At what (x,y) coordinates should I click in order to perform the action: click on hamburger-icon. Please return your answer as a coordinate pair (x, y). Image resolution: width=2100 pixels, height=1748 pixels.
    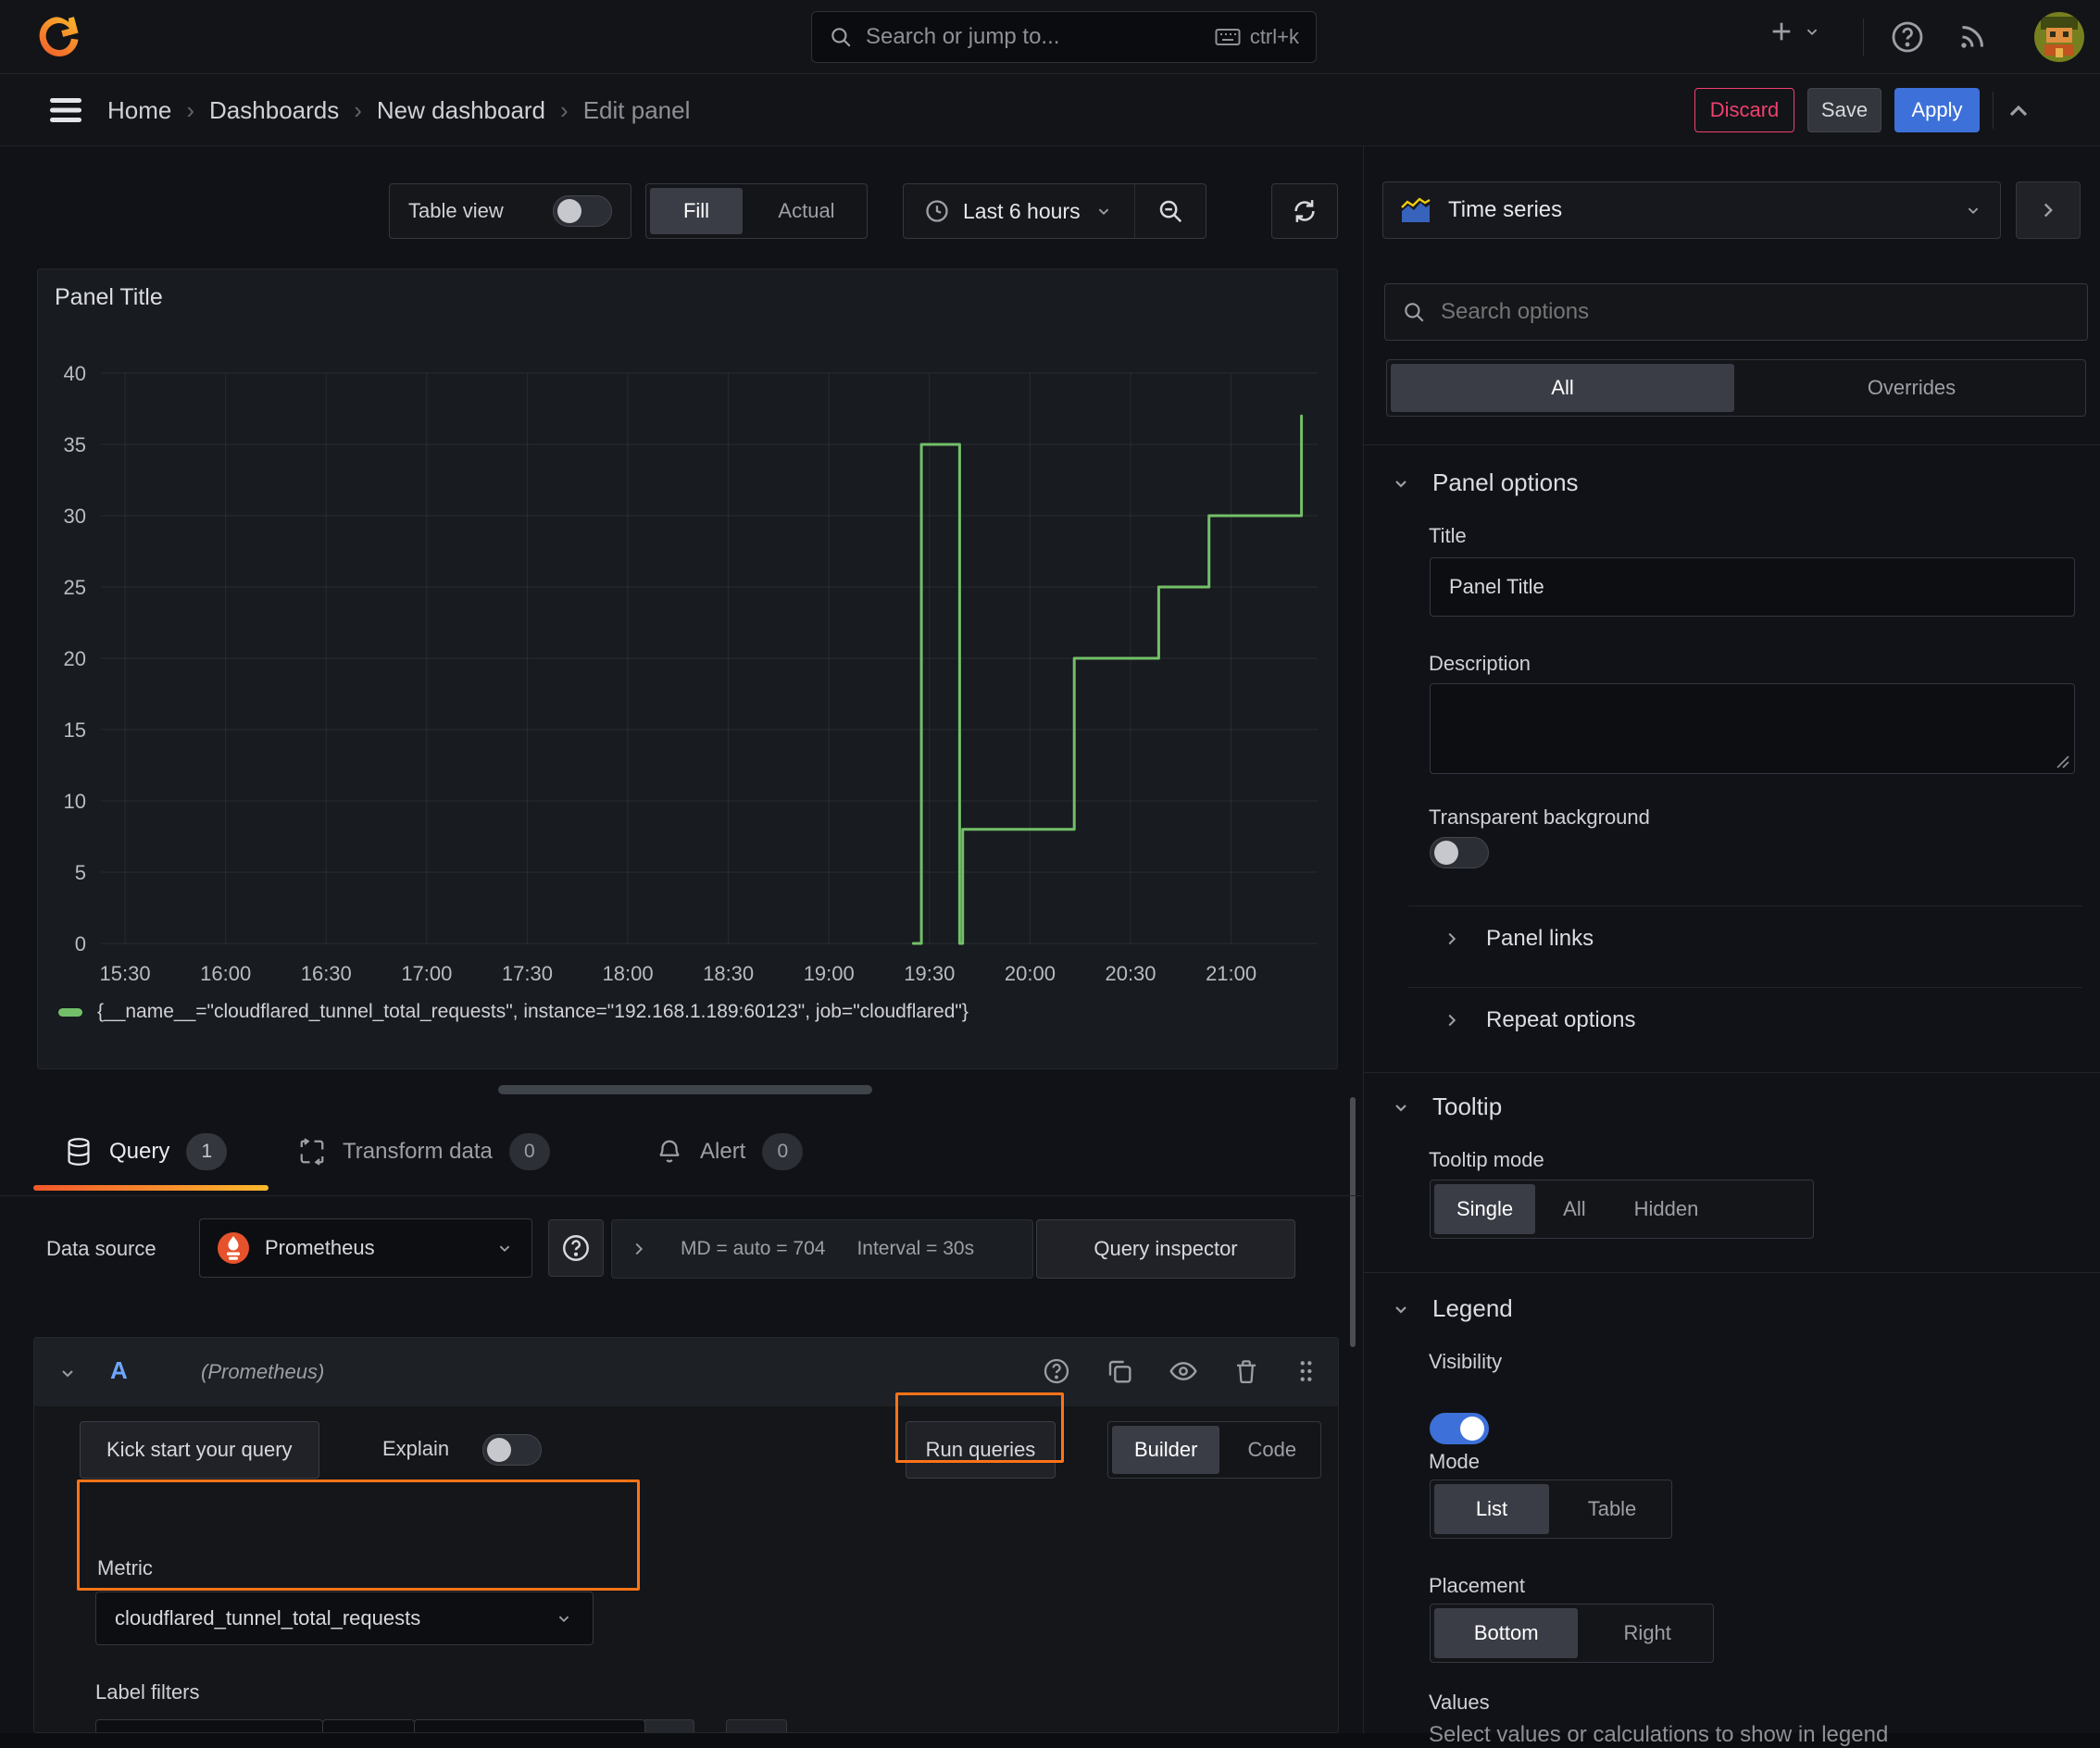
    Looking at the image, I should click on (66, 110).